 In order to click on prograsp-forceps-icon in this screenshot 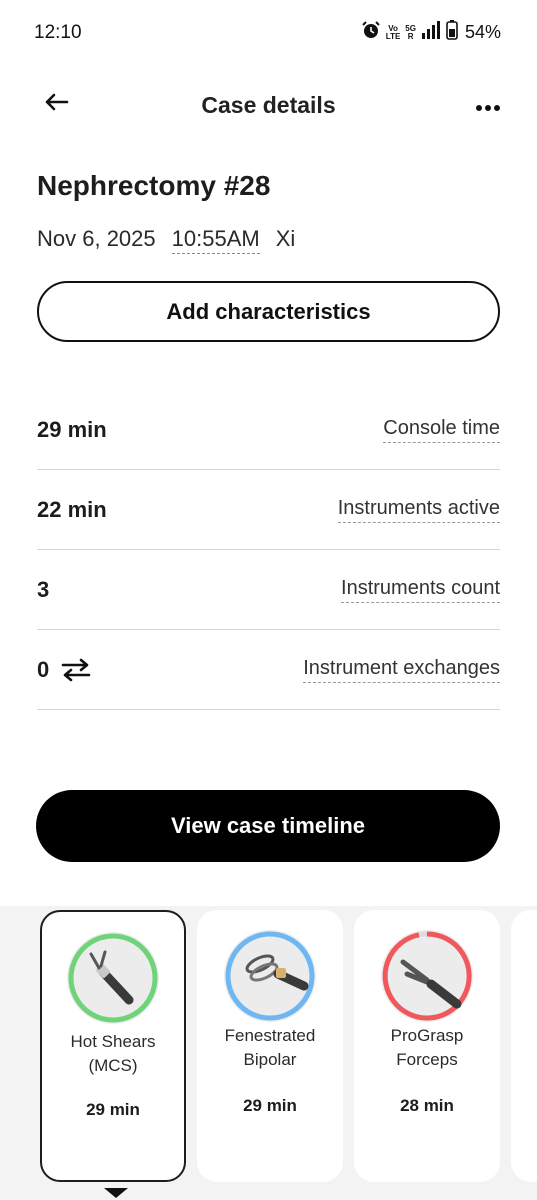, I will do `click(427, 976)`.